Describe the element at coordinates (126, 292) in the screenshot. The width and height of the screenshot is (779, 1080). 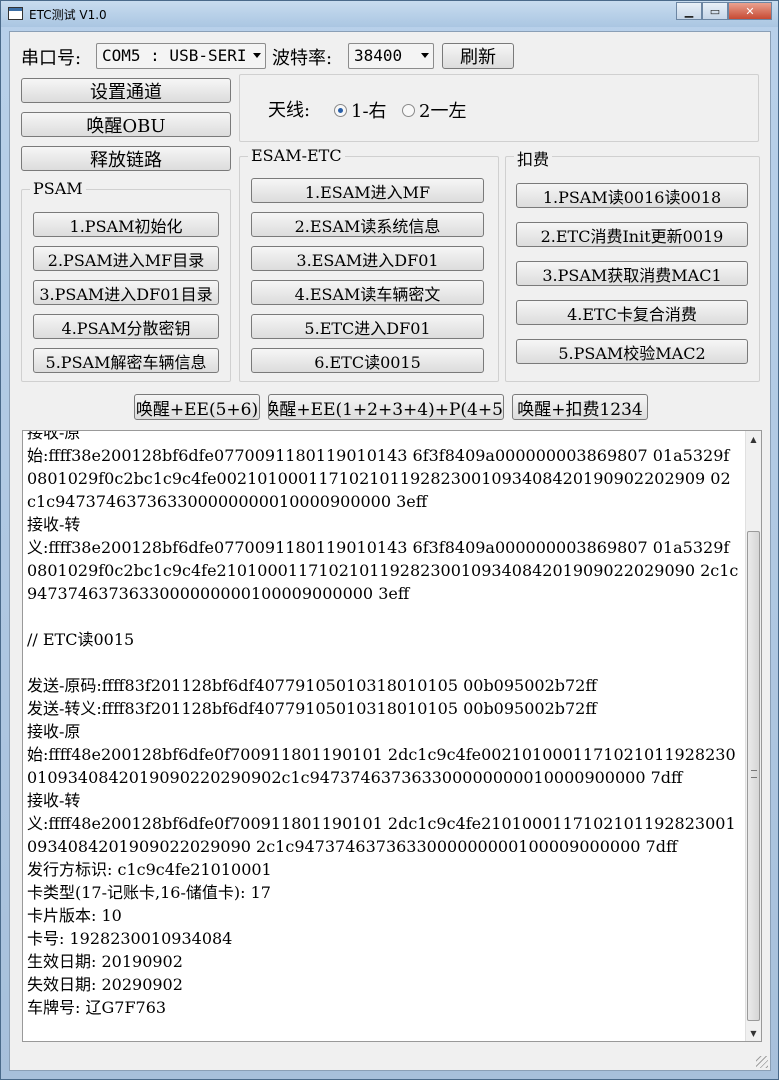
I see `psam-enter-df01-button: 3.PSAM进入DF01目录` at that location.